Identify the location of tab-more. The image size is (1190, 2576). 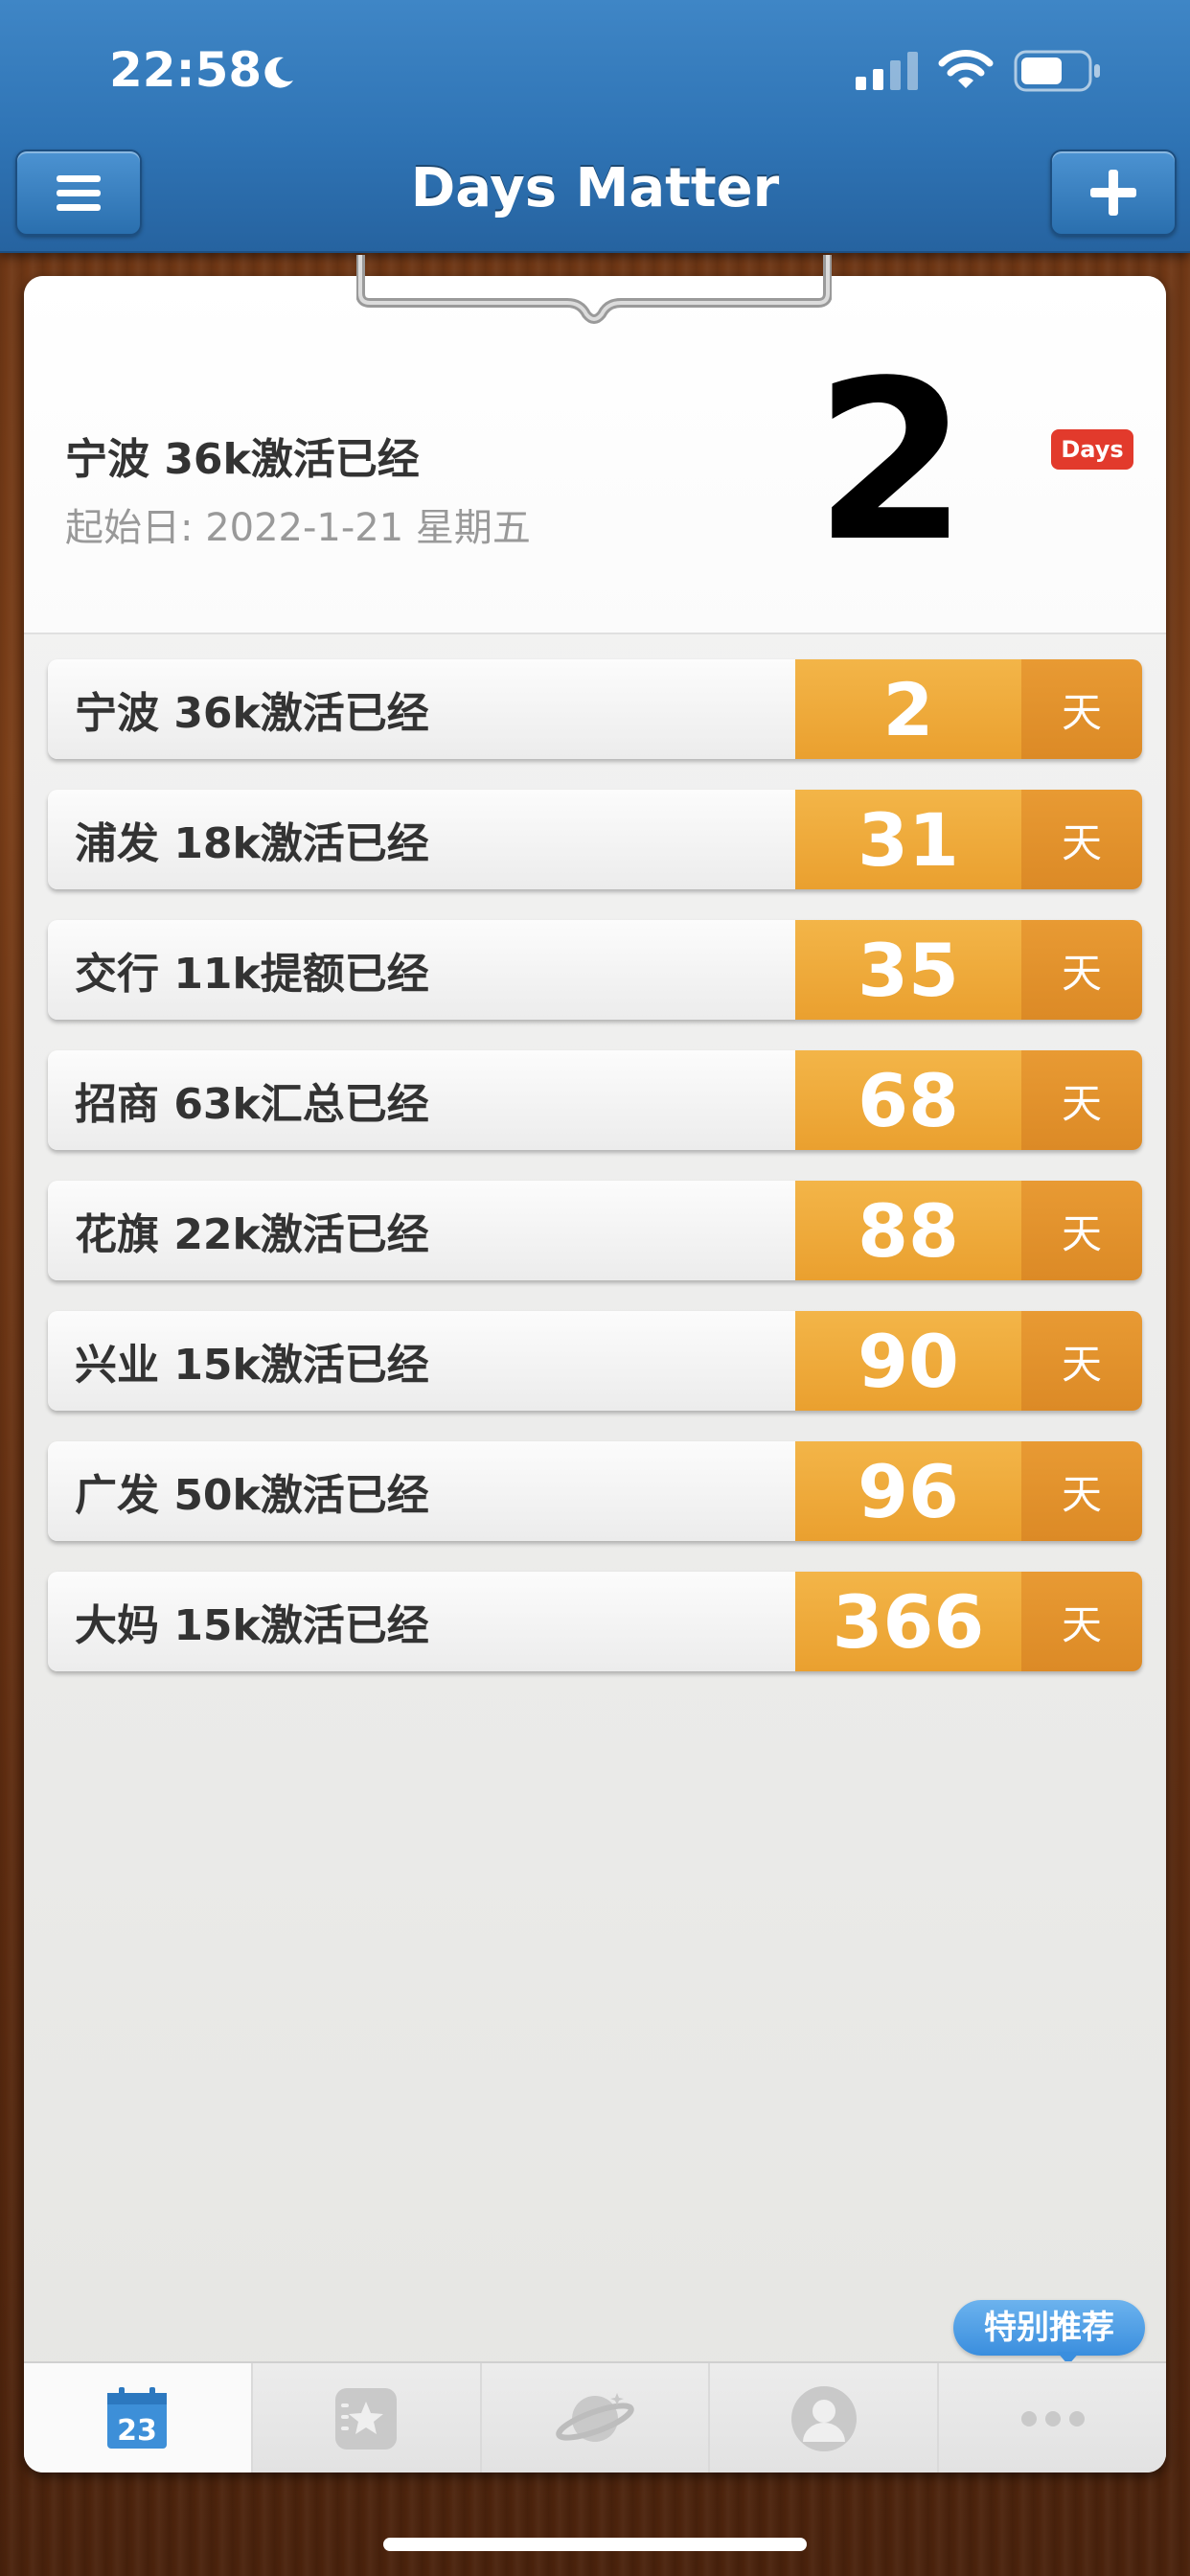
(1052, 2417).